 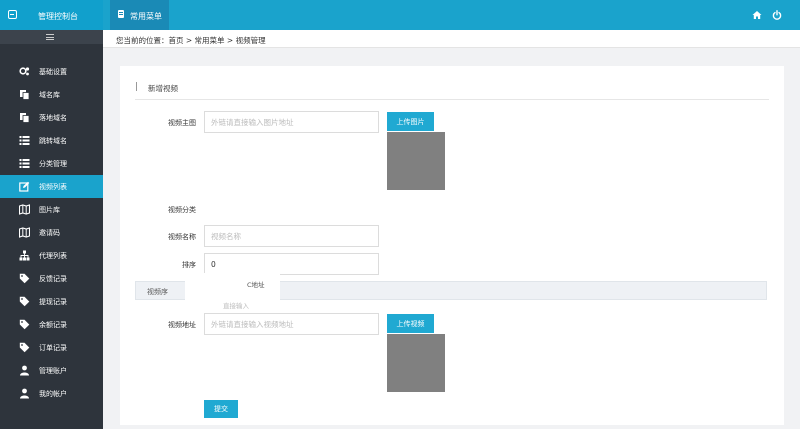 What do you see at coordinates (256, 285) in the screenshot?
I see `overlay-text: C地址` at bounding box center [256, 285].